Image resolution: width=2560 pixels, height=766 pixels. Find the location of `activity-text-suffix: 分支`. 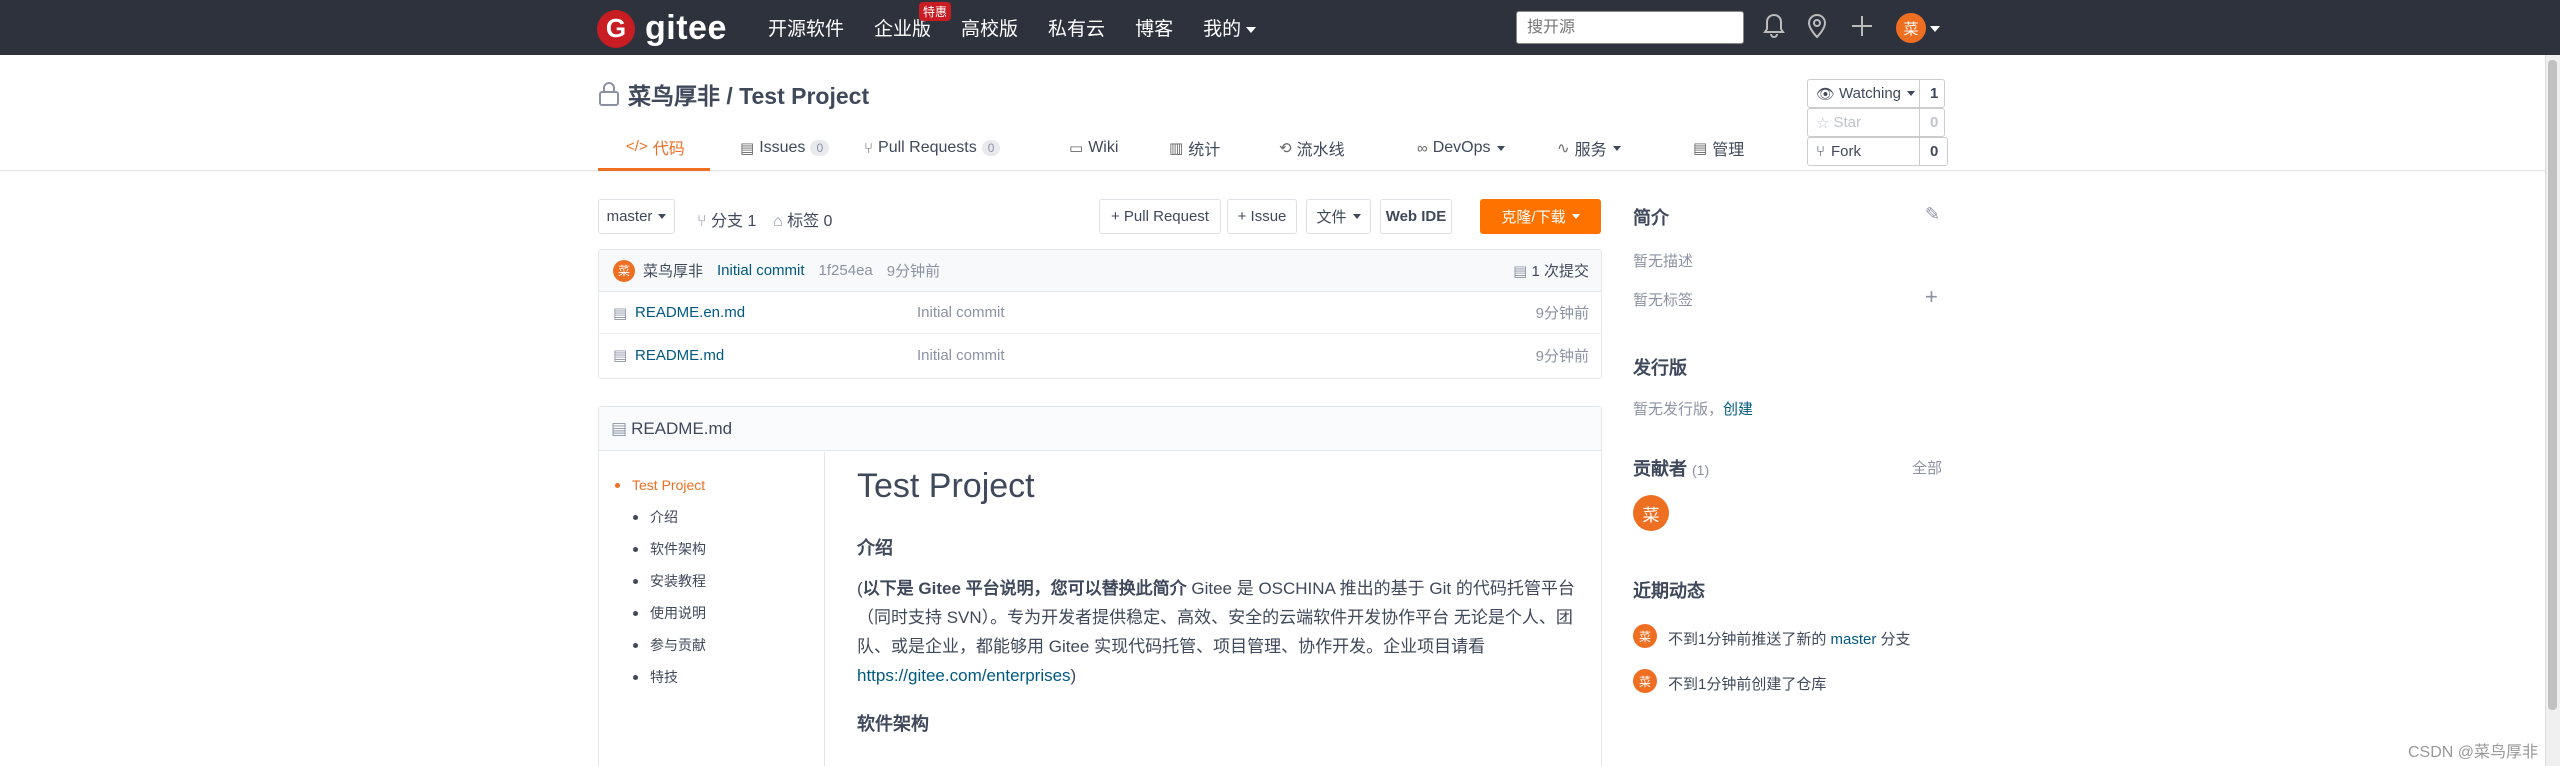

activity-text-suffix: 分支 is located at coordinates (1893, 639).